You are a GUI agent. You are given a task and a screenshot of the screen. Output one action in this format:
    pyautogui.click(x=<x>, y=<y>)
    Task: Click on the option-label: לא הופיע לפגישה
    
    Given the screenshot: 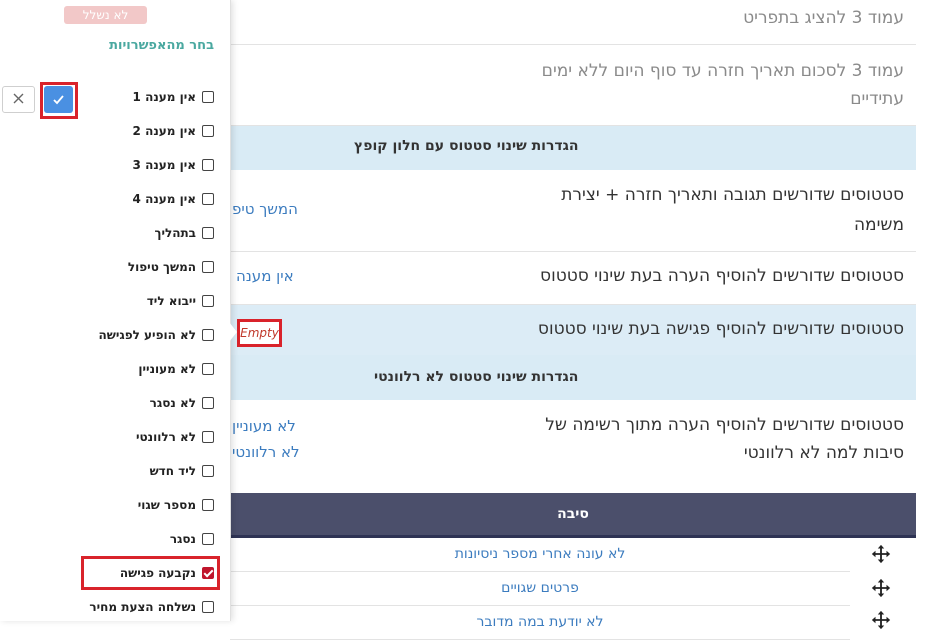 What is the action you would take?
    pyautogui.click(x=147, y=335)
    